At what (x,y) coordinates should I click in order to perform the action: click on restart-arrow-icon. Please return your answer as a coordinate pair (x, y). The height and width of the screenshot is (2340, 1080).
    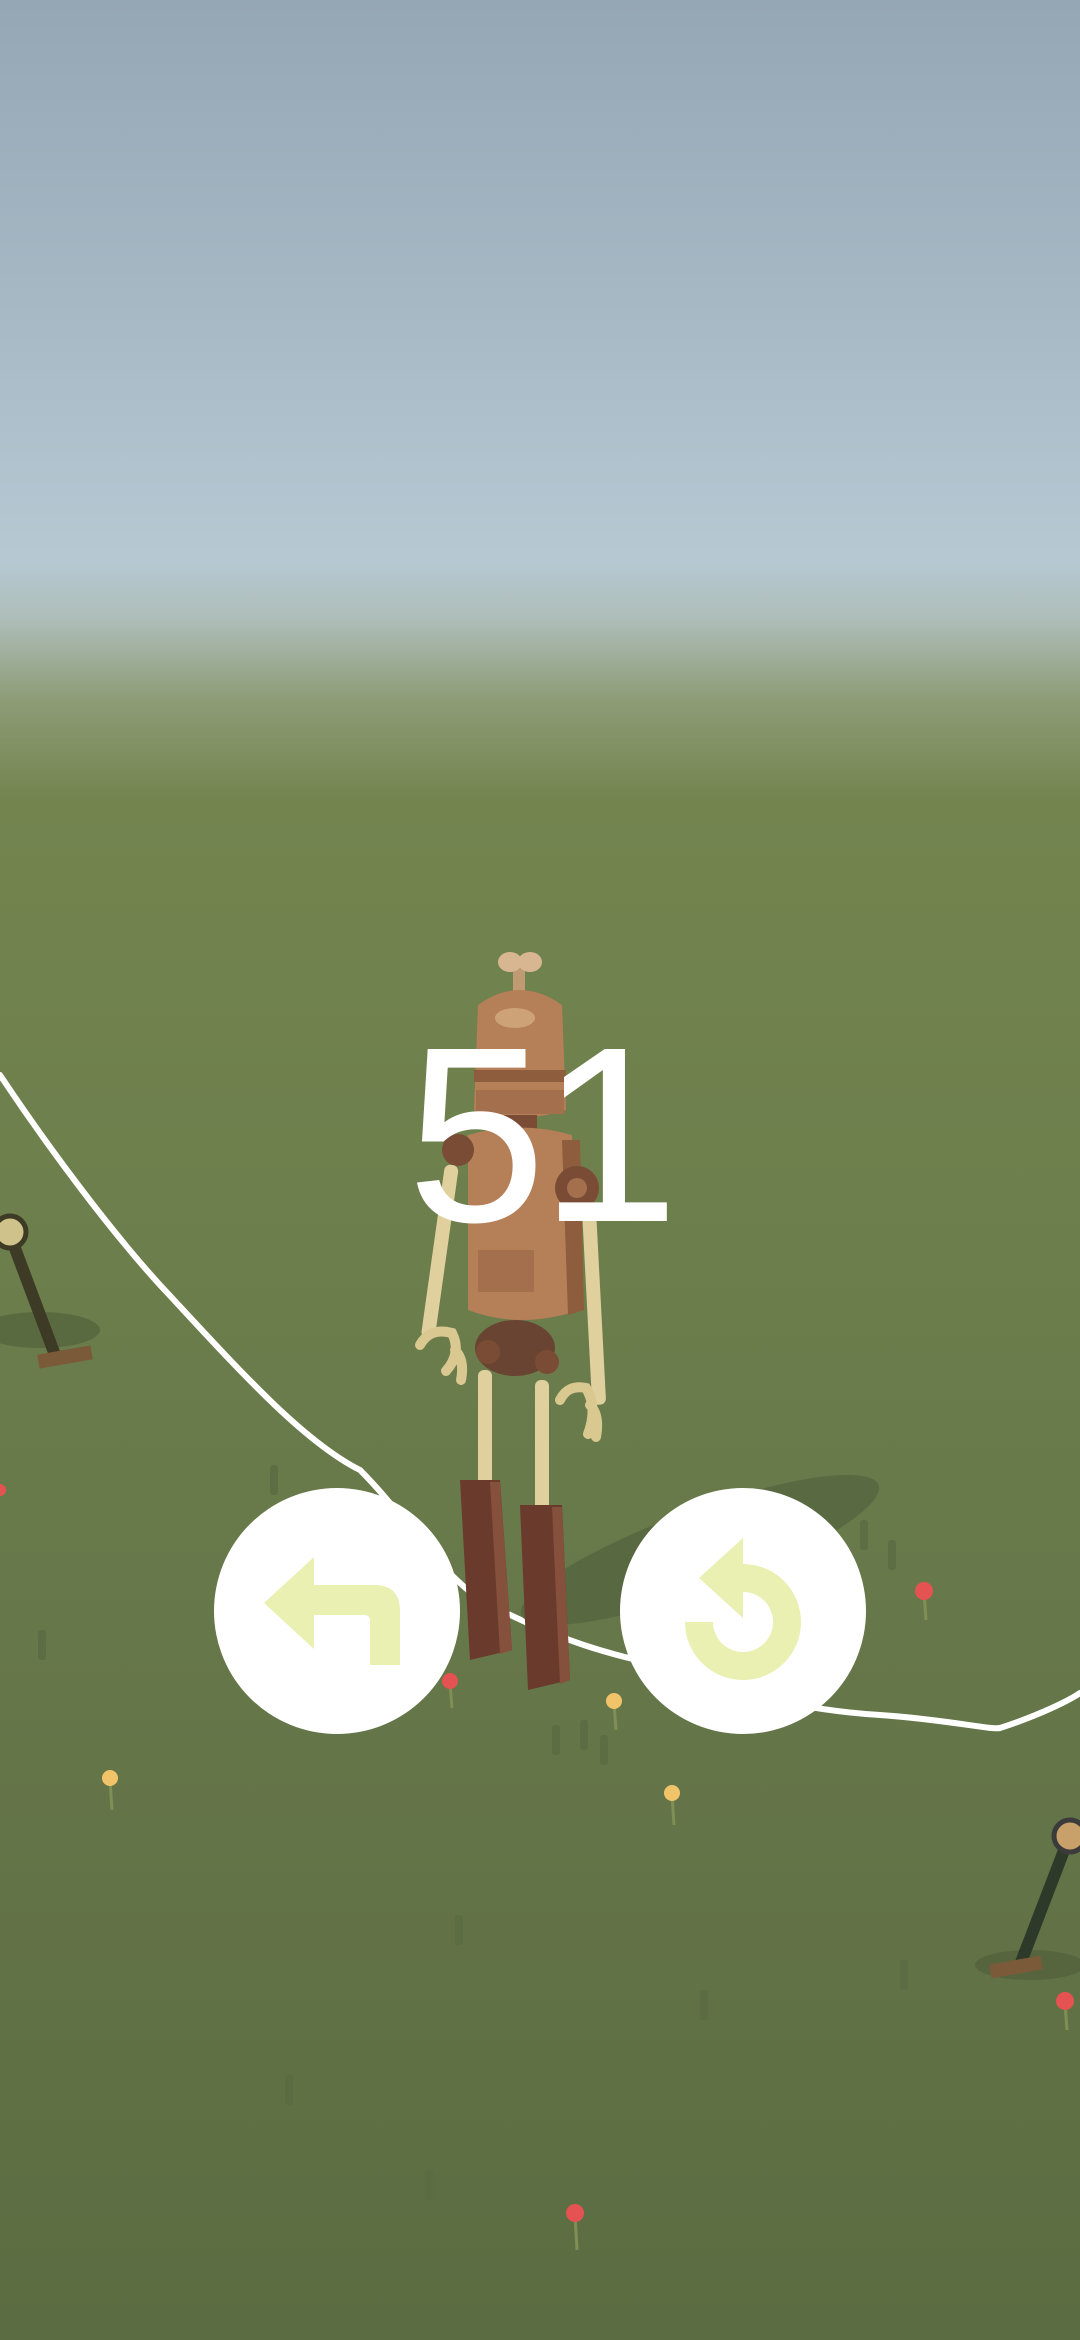
    Looking at the image, I should click on (743, 1609).